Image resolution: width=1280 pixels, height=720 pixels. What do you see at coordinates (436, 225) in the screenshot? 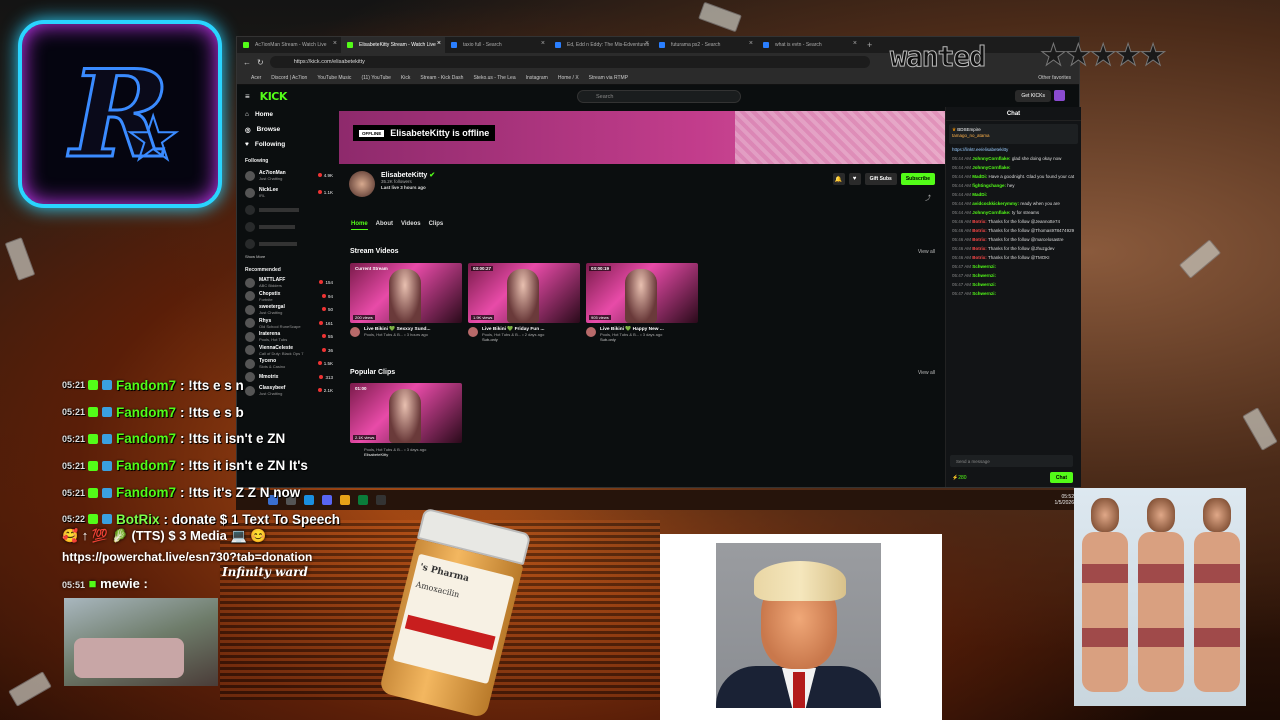
I see `tab-clips: Clips` at bounding box center [436, 225].